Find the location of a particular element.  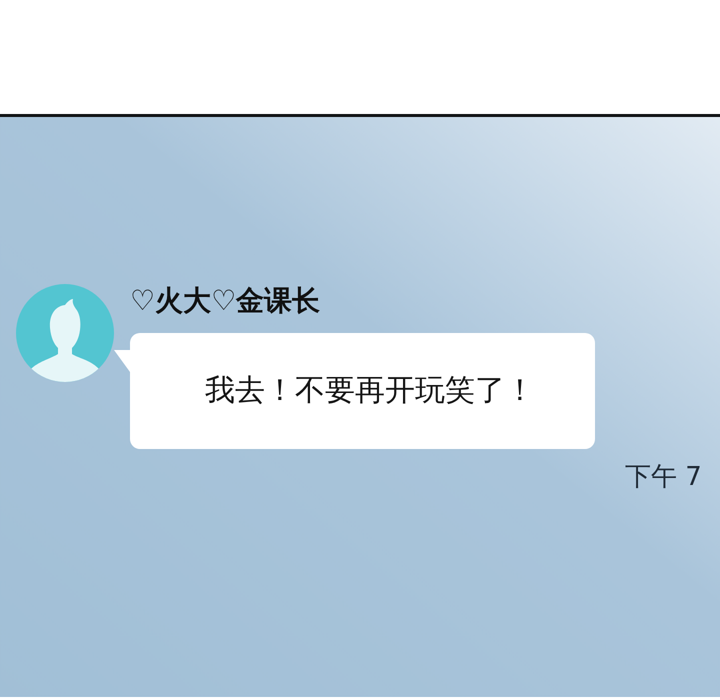

sender-name: ♡火大♡金课长 is located at coordinates (225, 301).